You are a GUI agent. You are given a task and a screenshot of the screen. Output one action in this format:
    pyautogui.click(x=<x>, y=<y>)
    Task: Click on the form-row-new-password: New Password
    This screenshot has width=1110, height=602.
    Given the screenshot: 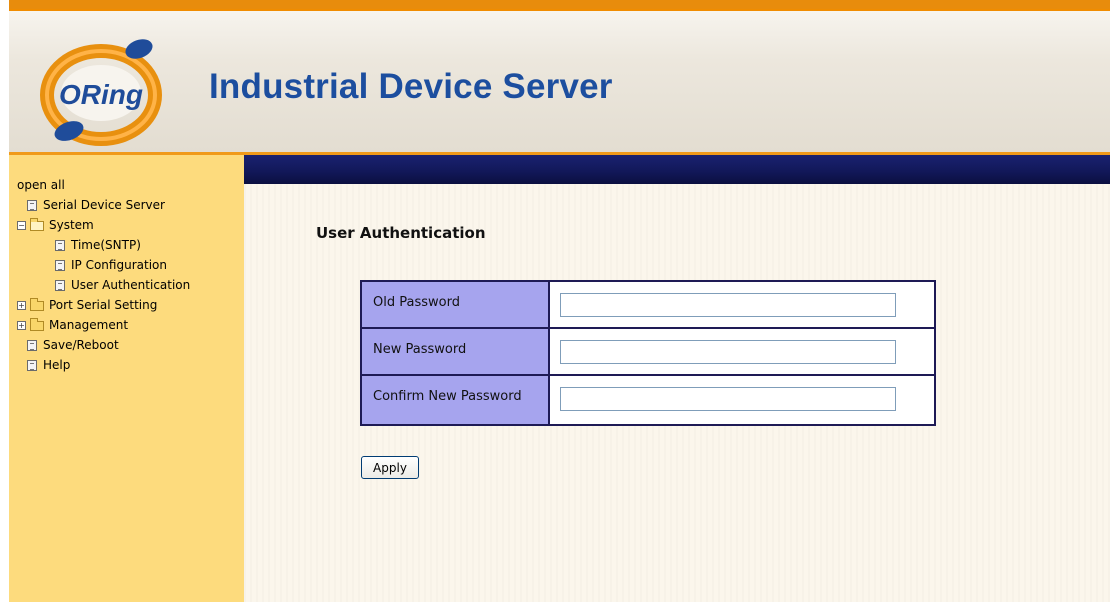 What is the action you would take?
    pyautogui.click(x=648, y=352)
    